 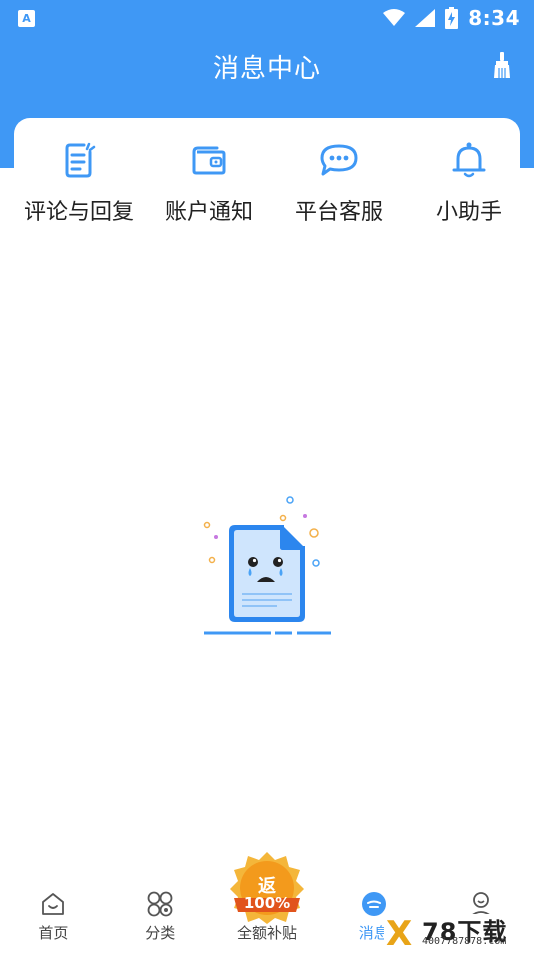 I want to click on tab-subsidy-label: 全额补贴, so click(x=266, y=933).